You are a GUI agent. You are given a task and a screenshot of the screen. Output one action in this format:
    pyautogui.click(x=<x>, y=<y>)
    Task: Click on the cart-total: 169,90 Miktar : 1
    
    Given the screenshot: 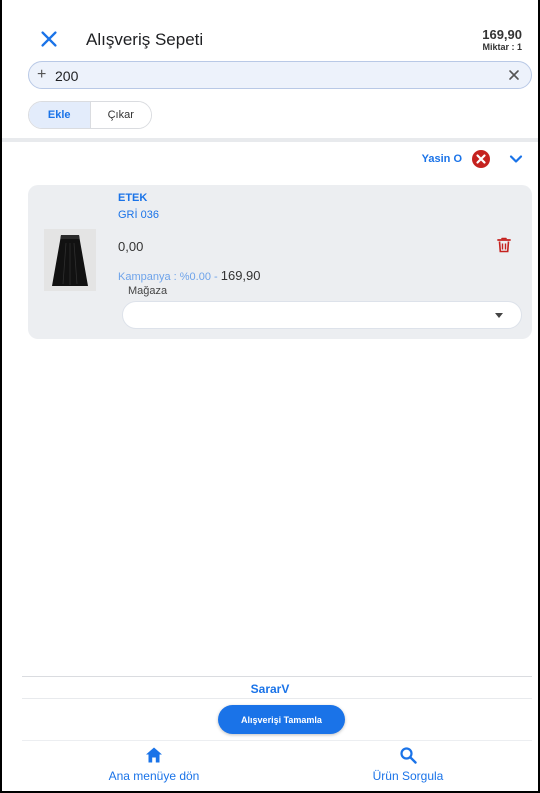 What is the action you would take?
    pyautogui.click(x=502, y=40)
    